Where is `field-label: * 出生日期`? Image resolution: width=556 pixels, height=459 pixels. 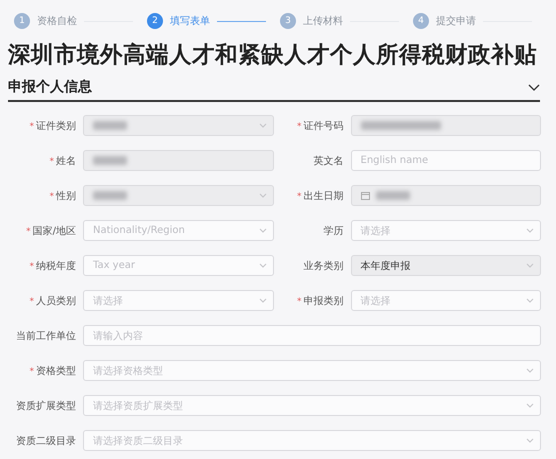 field-label: * 出生日期 is located at coordinates (320, 196).